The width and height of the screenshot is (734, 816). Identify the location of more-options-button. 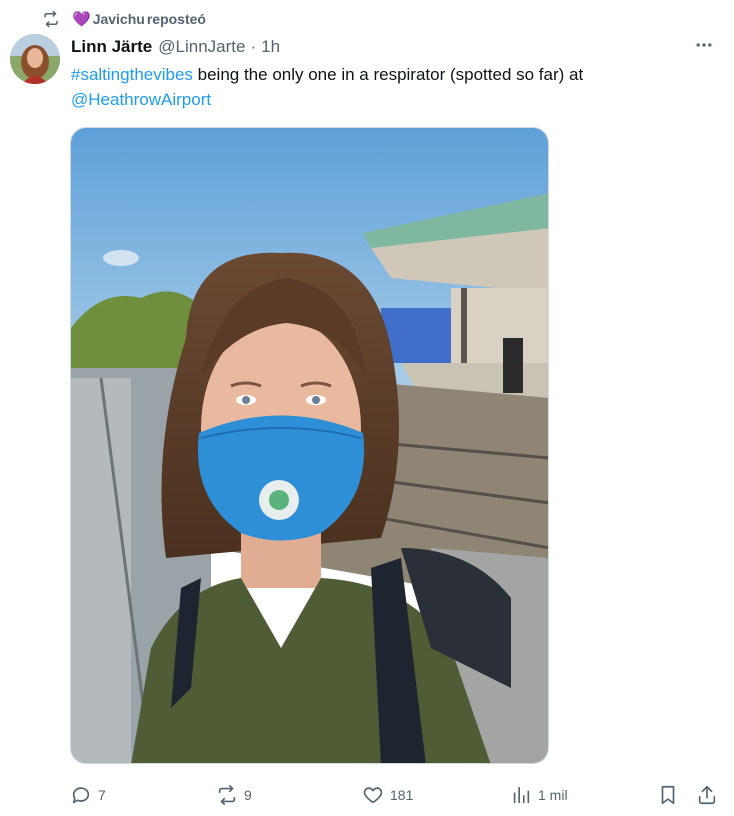
(704, 47).